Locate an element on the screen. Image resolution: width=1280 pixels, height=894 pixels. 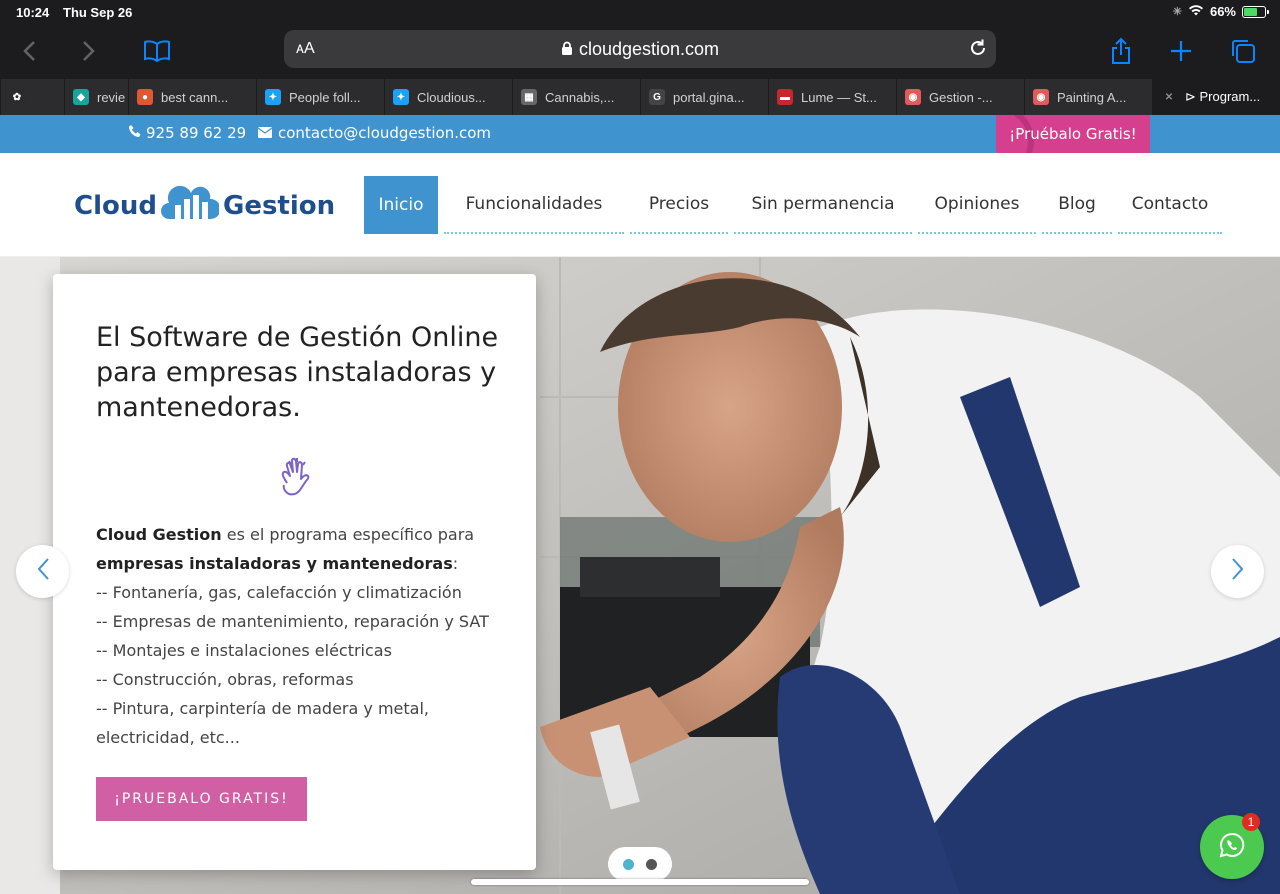
try-free-top-label: ¡Pruébalo Gratis! is located at coordinates (1073, 134).